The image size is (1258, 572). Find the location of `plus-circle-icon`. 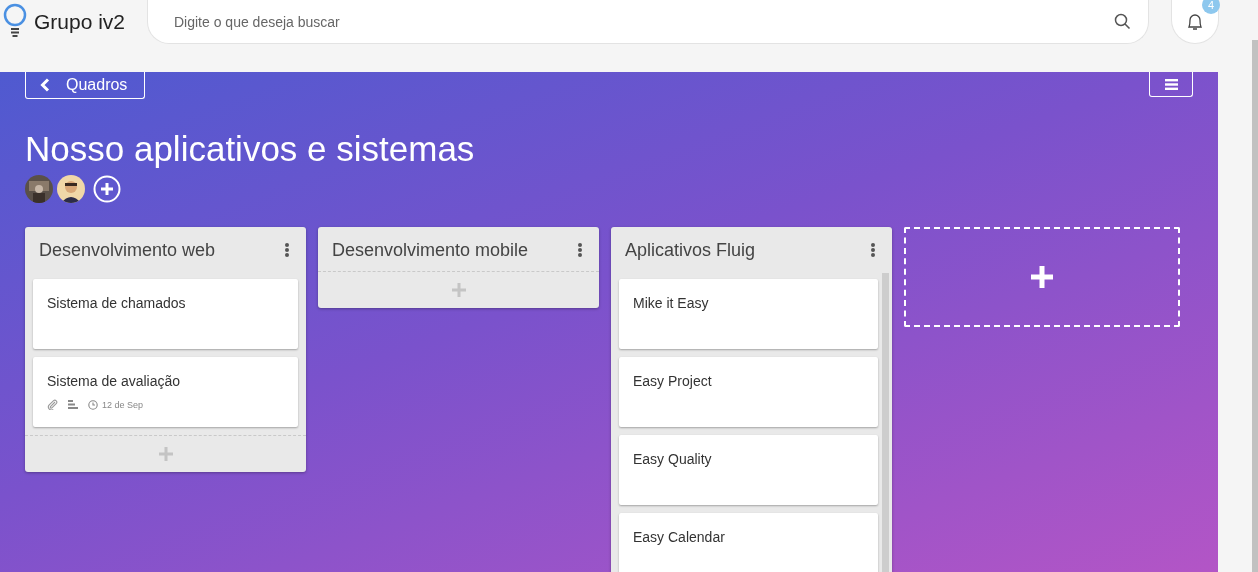

plus-circle-icon is located at coordinates (107, 189).